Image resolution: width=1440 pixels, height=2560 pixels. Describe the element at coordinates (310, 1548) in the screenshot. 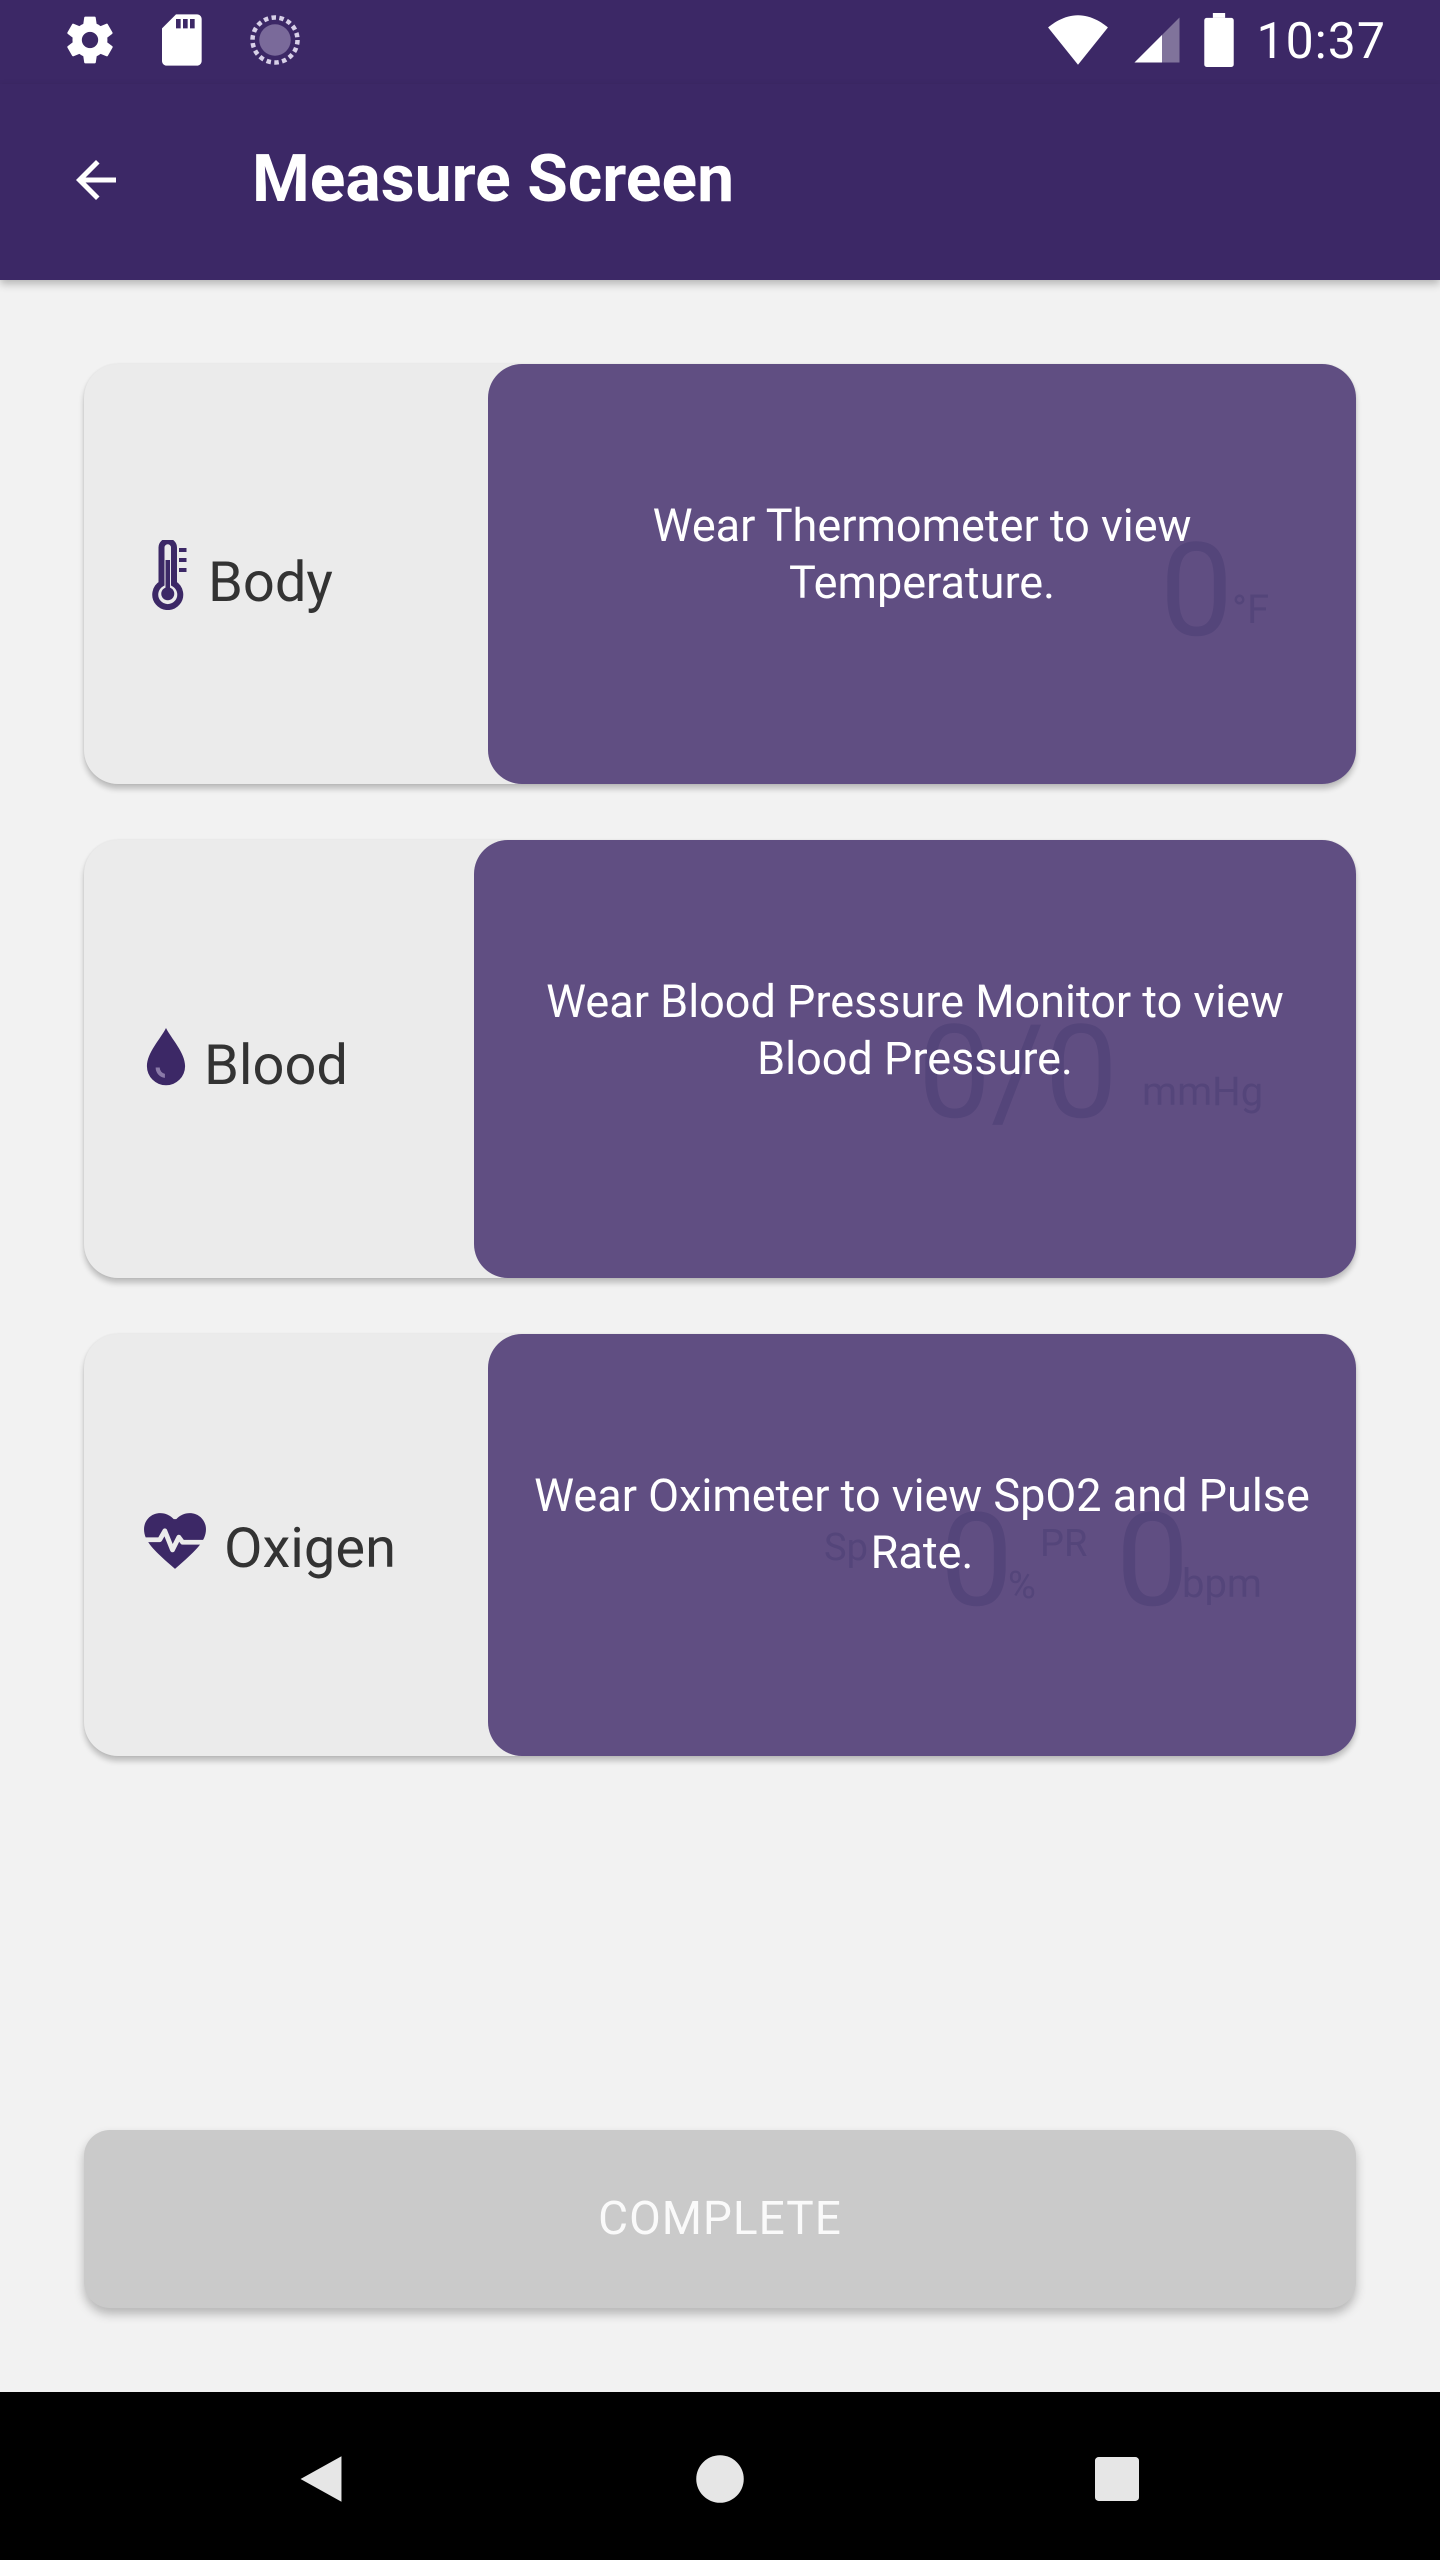

I see `oxygen-label-text: Oxigen` at that location.